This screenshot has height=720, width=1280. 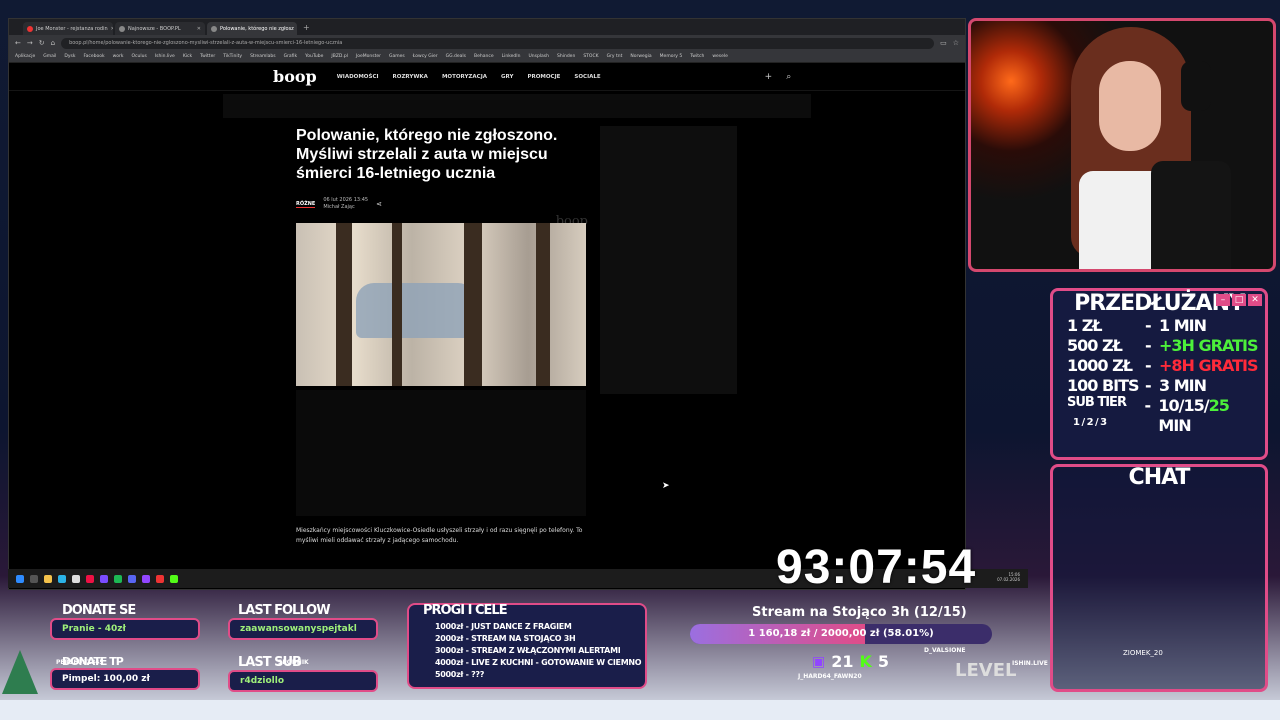 I want to click on bookmark-item: Twitter, so click(x=207, y=56).